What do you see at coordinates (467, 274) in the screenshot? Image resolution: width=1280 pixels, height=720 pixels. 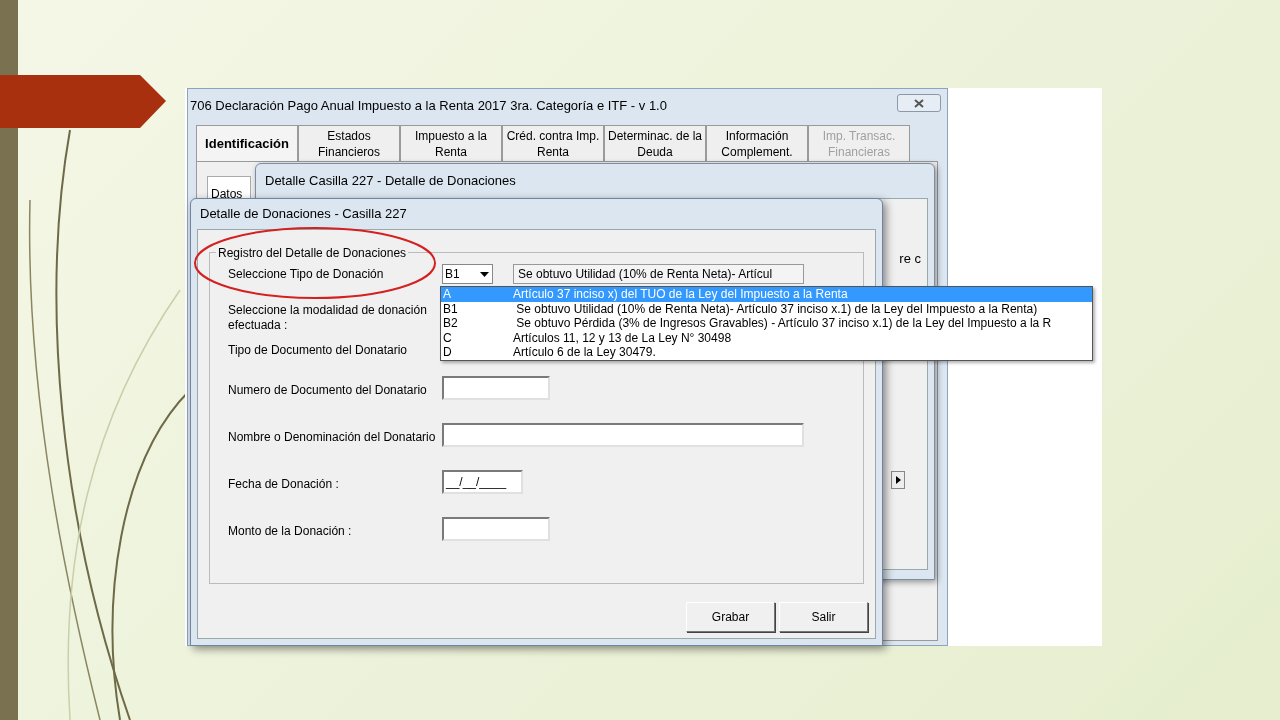 I see `type-dropdown: B1` at bounding box center [467, 274].